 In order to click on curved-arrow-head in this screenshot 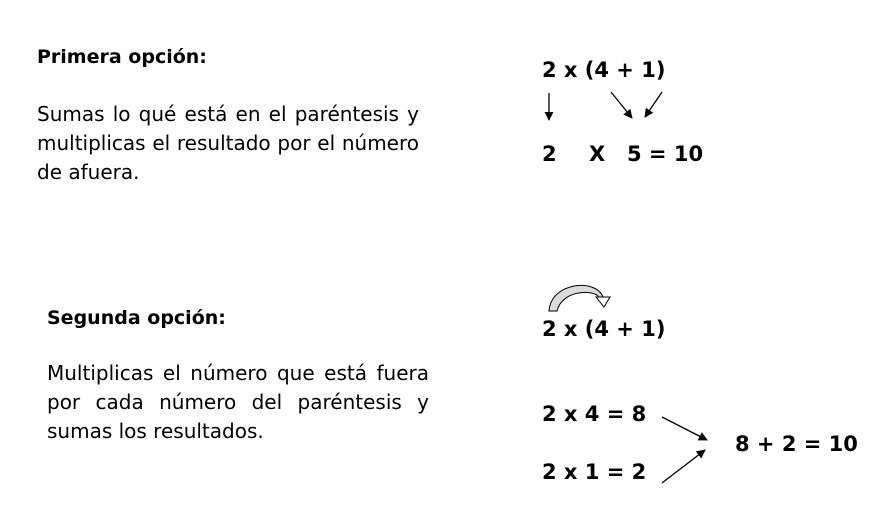, I will do `click(602, 302)`.